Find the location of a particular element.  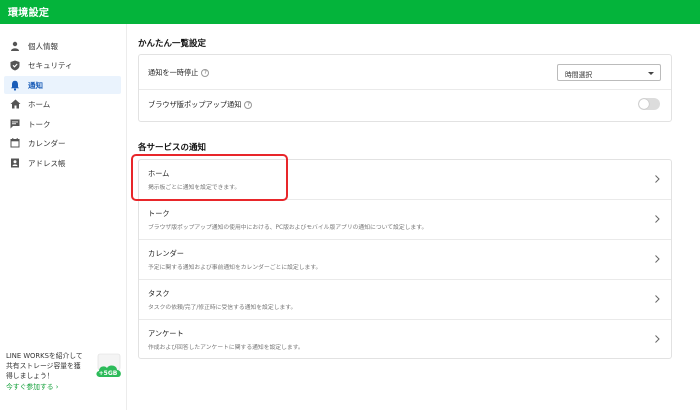

summary-section-title: かんたん一覧設定 is located at coordinates (172, 44).